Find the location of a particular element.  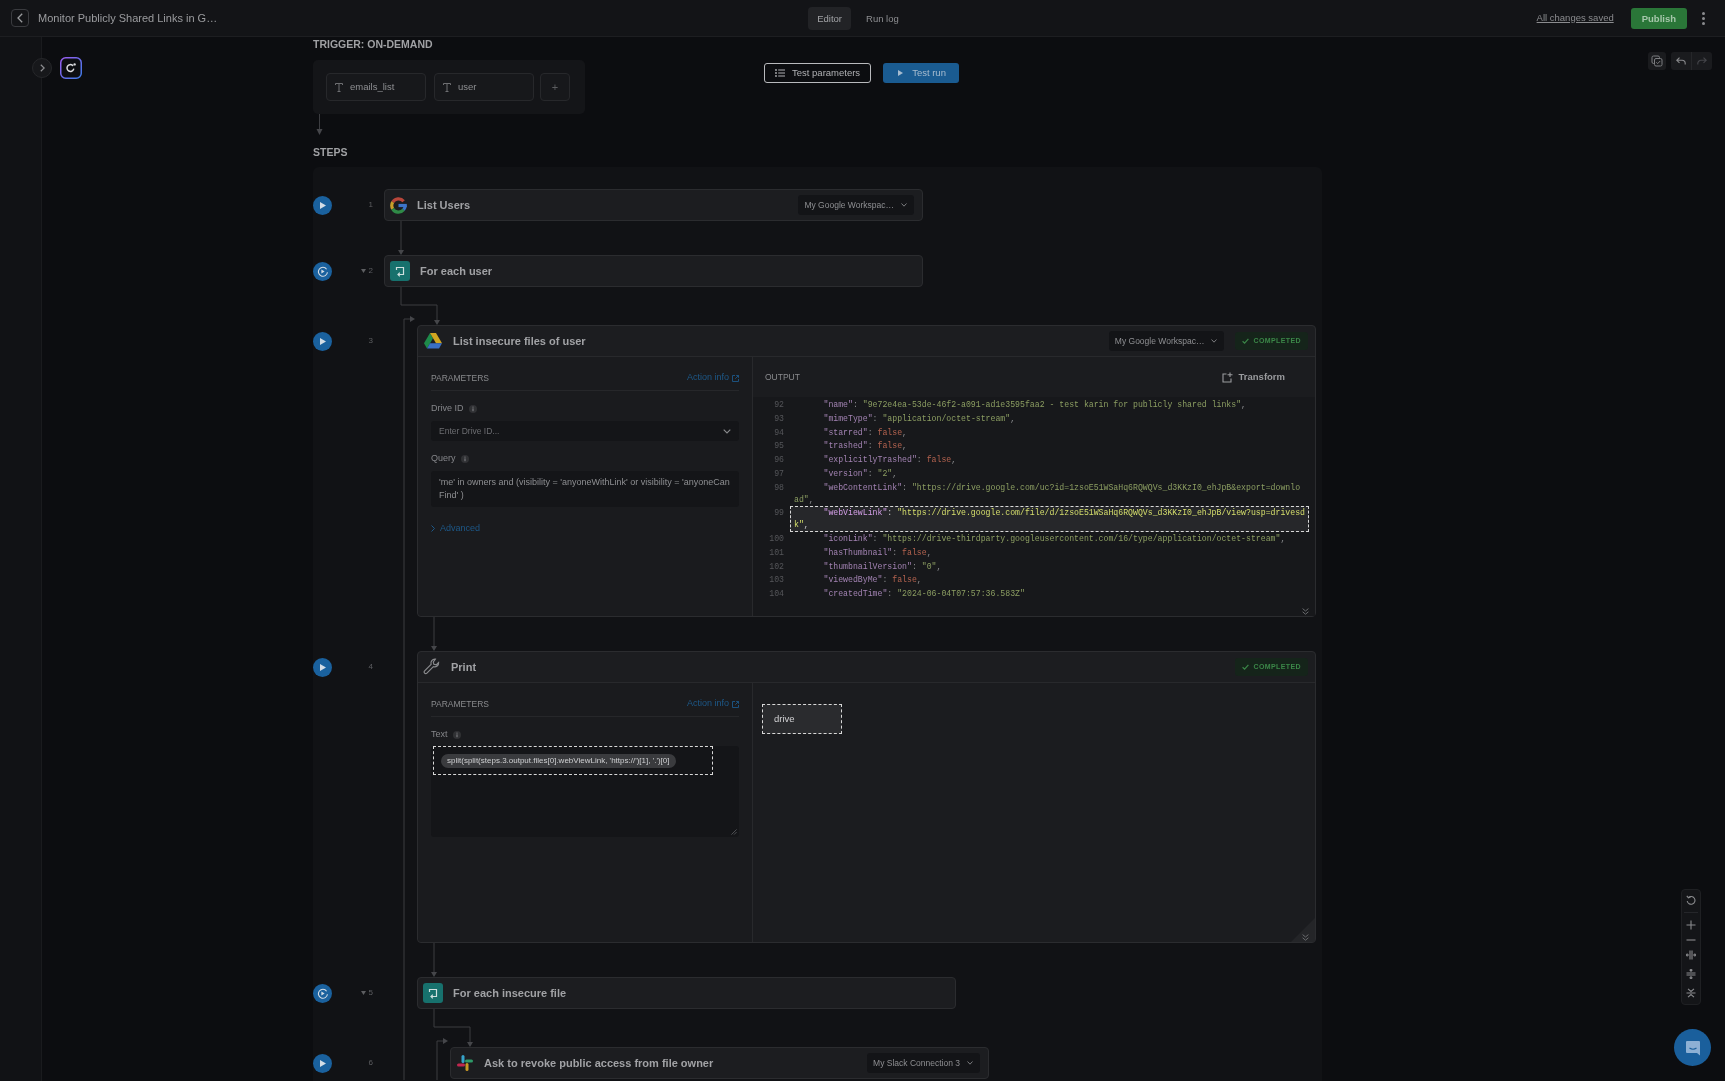

google-g-icon is located at coordinates (398, 205).